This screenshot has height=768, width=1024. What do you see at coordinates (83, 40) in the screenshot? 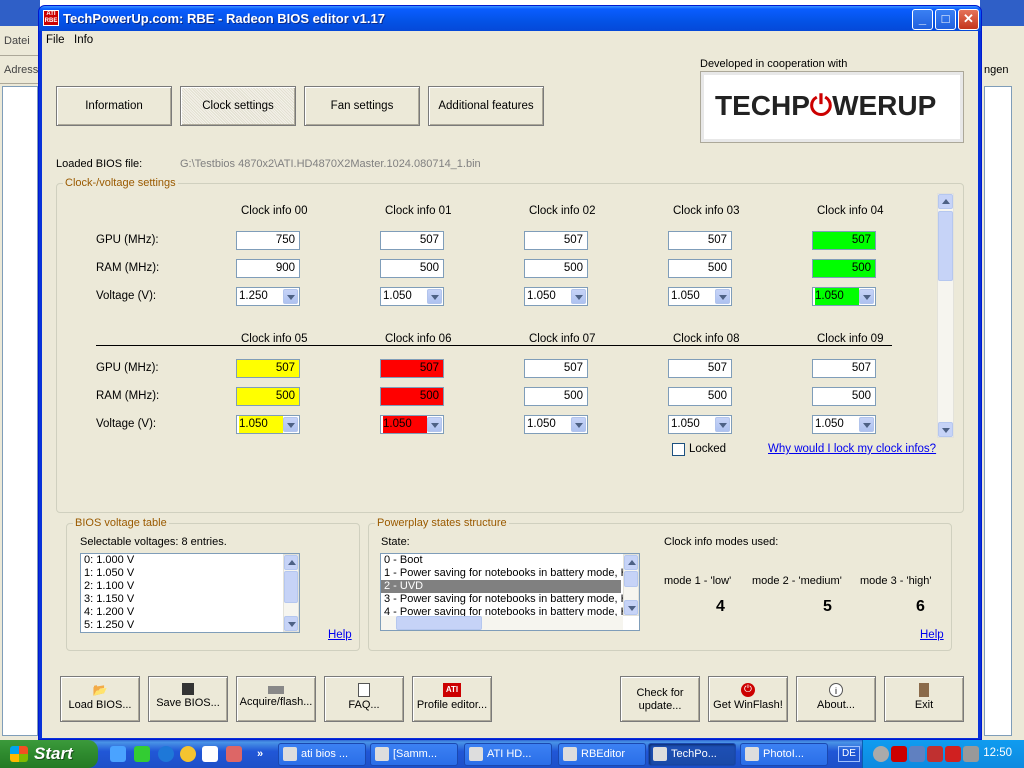
I see `menu-info: Info` at bounding box center [83, 40].